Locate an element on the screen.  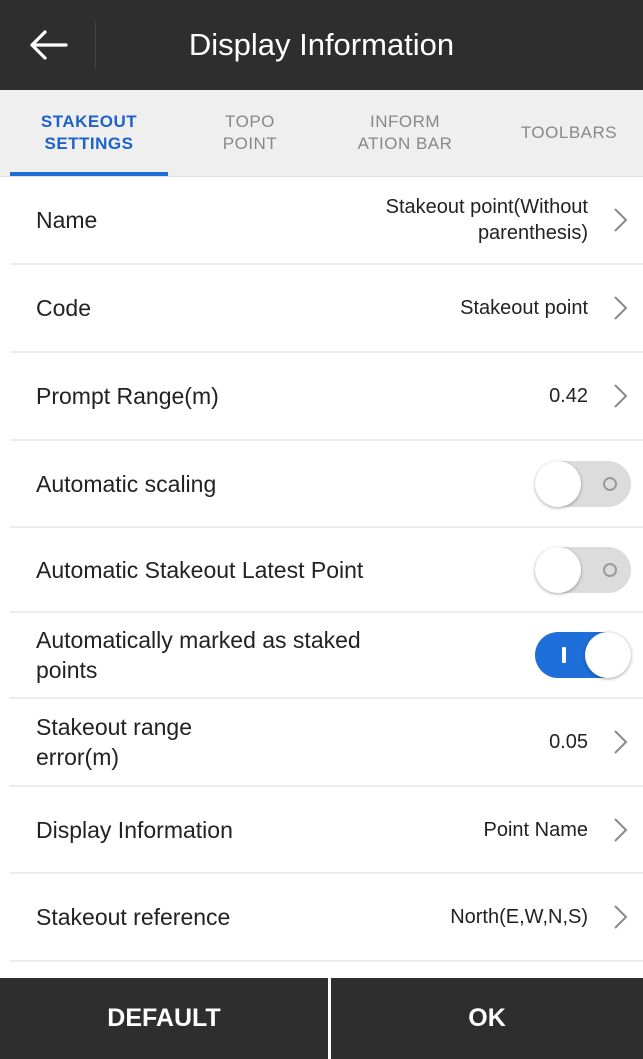
setting-label: Code is located at coordinates (63, 308).